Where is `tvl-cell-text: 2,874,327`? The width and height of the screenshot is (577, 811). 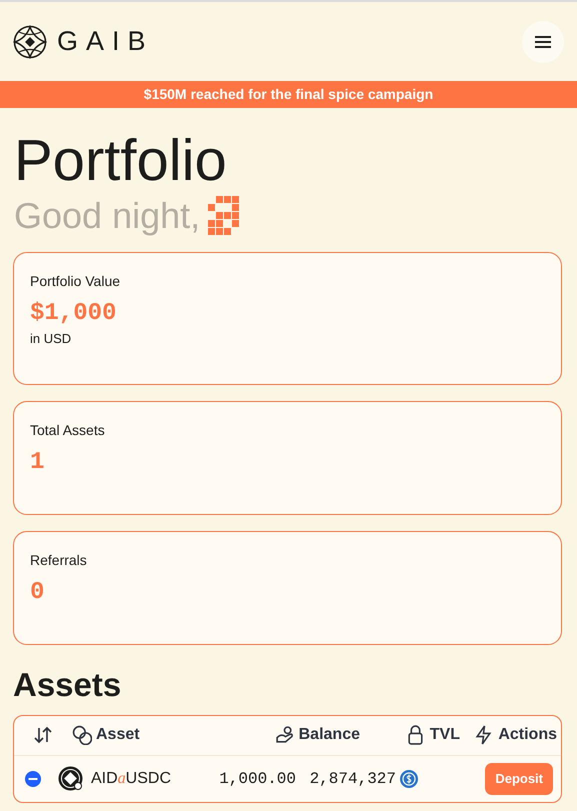 tvl-cell-text: 2,874,327 is located at coordinates (353, 779).